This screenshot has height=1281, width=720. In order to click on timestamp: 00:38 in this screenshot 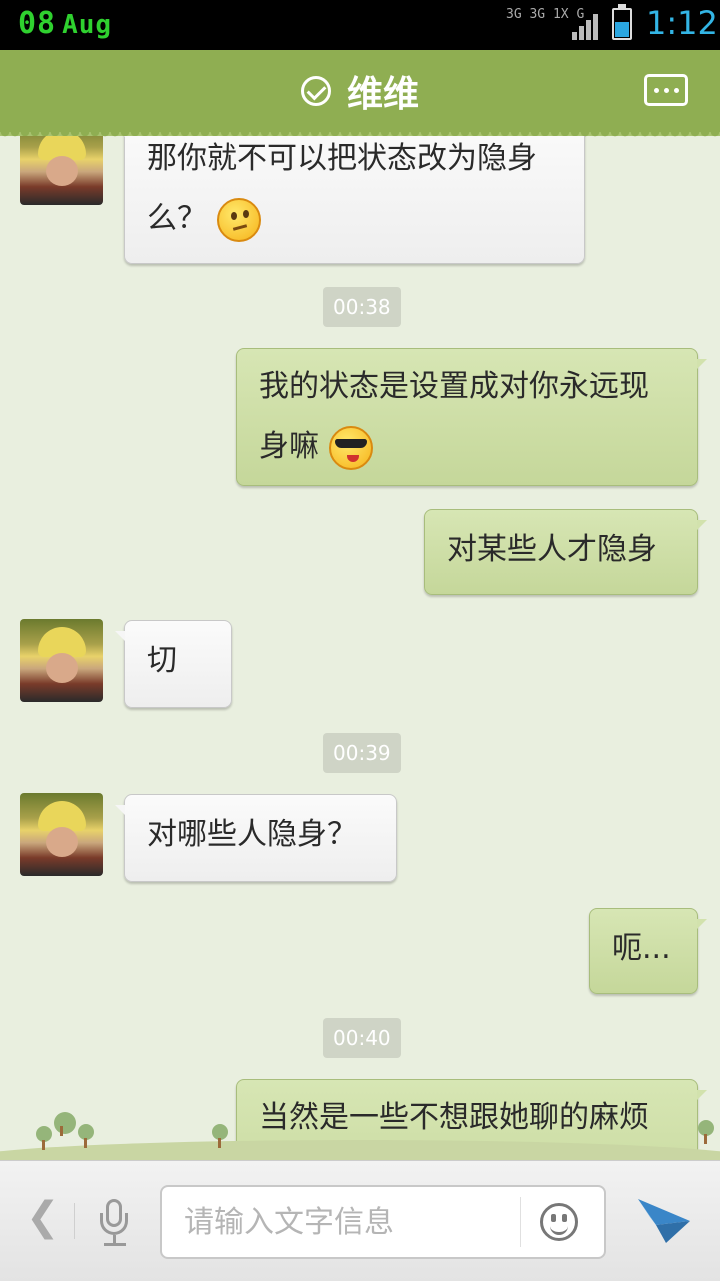, I will do `click(362, 307)`.